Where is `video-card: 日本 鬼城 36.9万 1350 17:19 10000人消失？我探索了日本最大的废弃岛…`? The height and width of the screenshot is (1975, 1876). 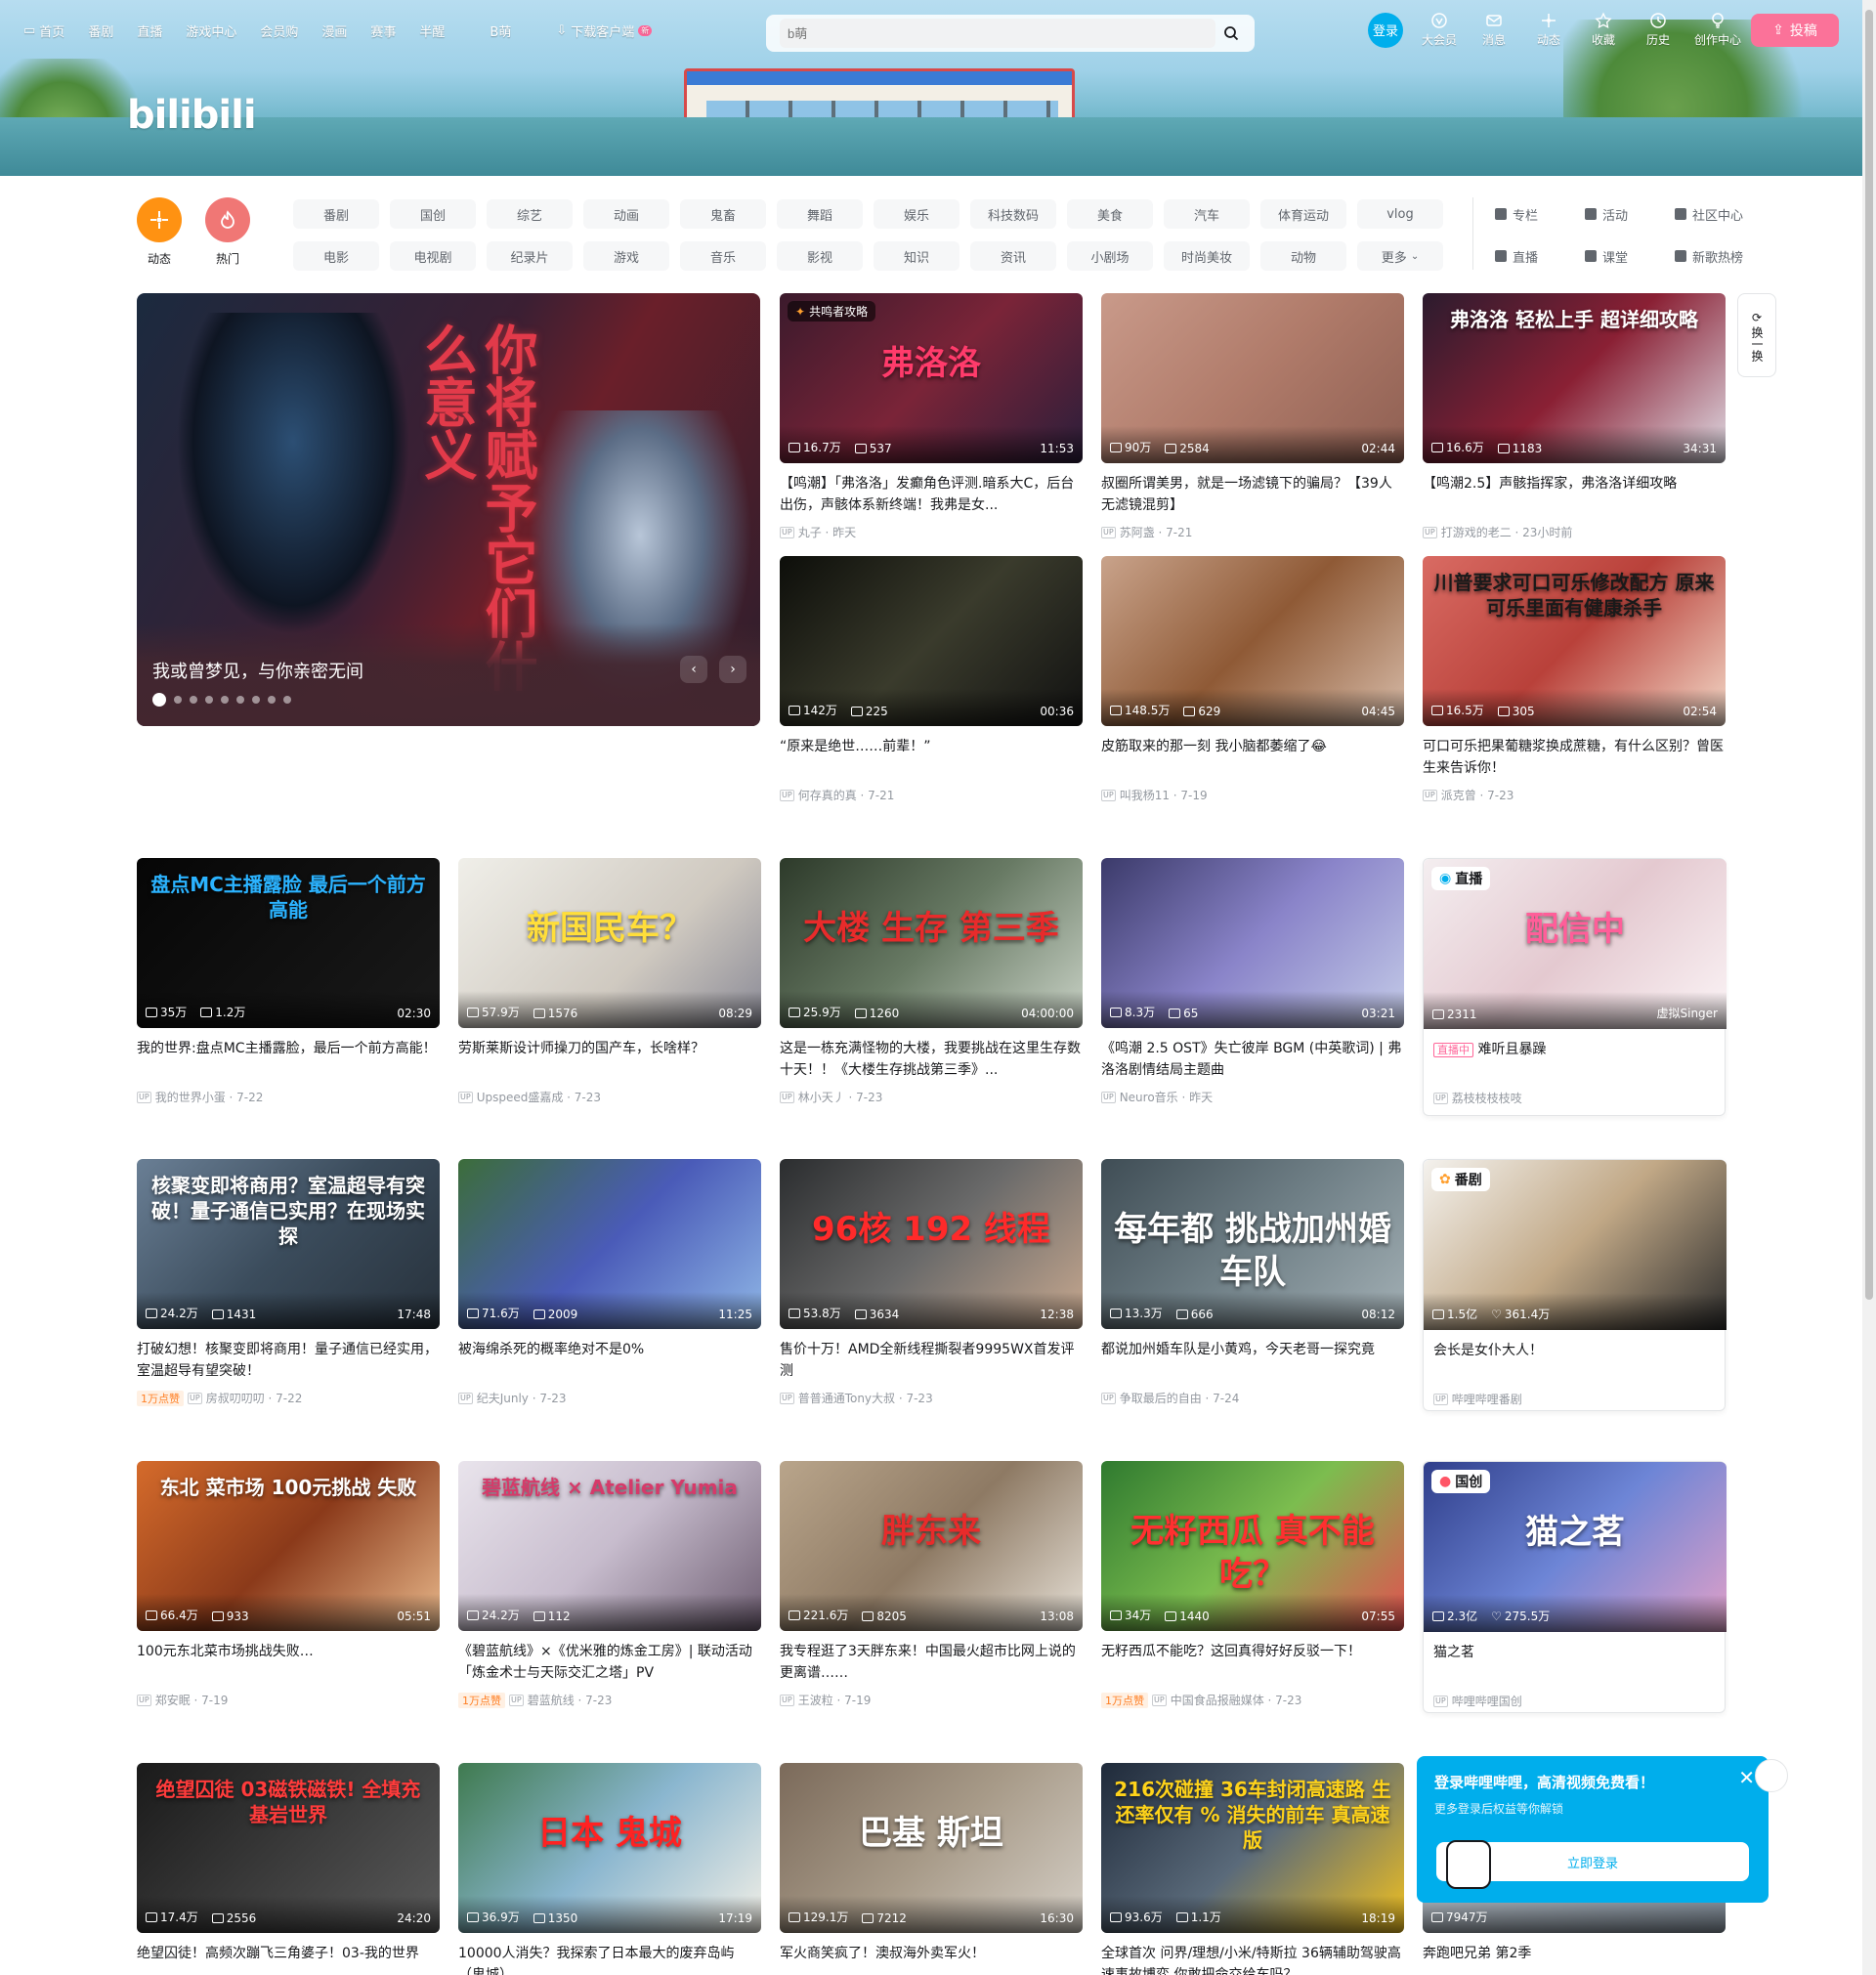 video-card: 日本 鬼城 36.9万 1350 17:19 10000人消失？我探索了日本最大的废弃岛… is located at coordinates (609, 1869).